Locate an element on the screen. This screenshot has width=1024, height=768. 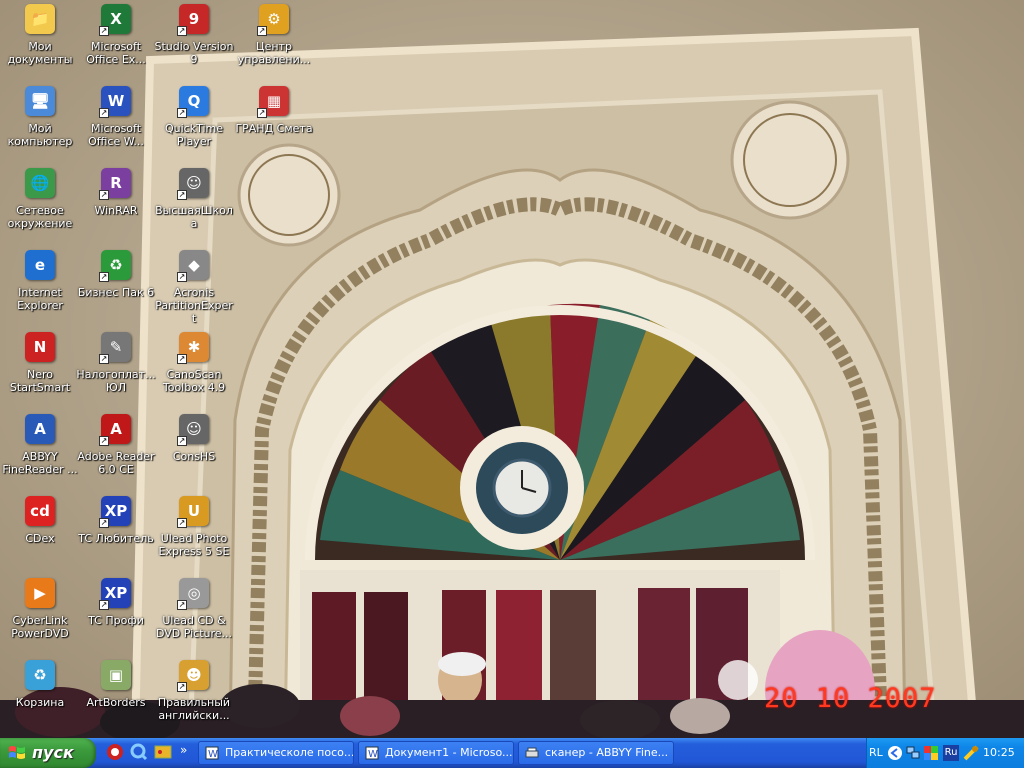
desktop-icon: ✎ ↗ Налогоплат... ЮЛ is located at coordinates (116, 362).